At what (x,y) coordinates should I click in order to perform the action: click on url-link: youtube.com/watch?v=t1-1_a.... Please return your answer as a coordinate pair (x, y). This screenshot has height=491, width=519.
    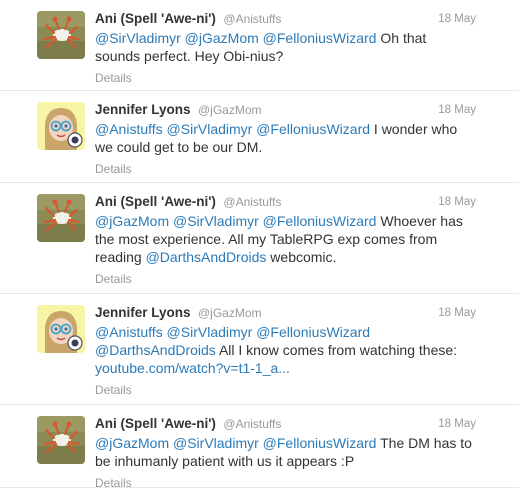
    Looking at the image, I should click on (192, 368).